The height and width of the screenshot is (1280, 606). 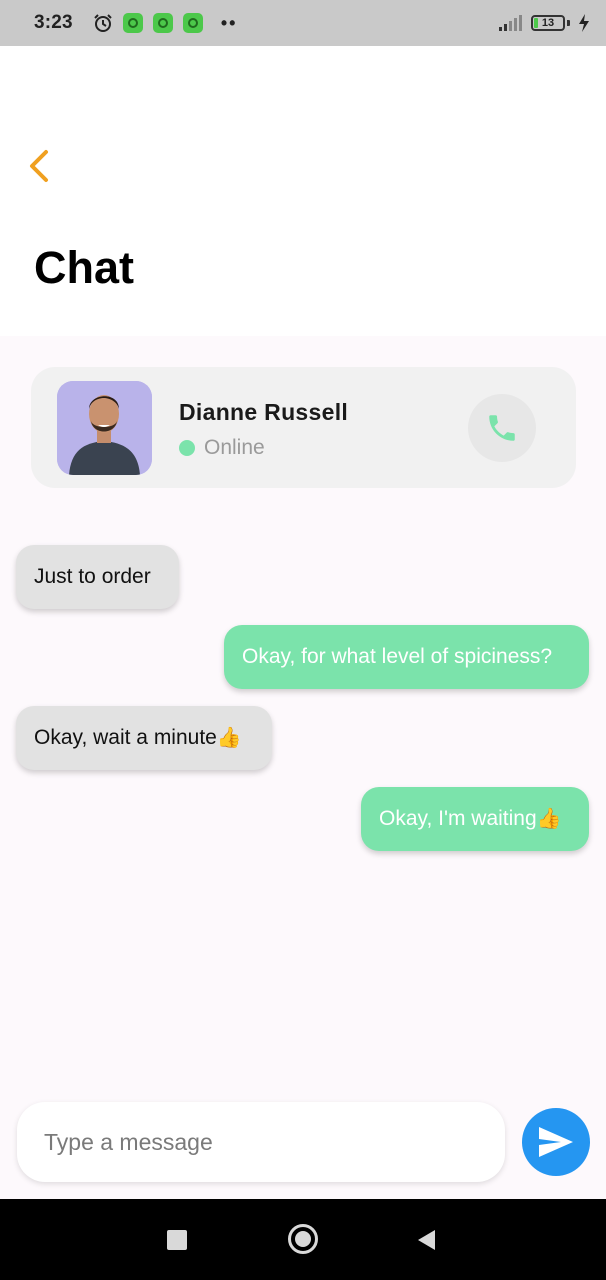 I want to click on message-text: Okay, I'm waiting, so click(x=458, y=818).